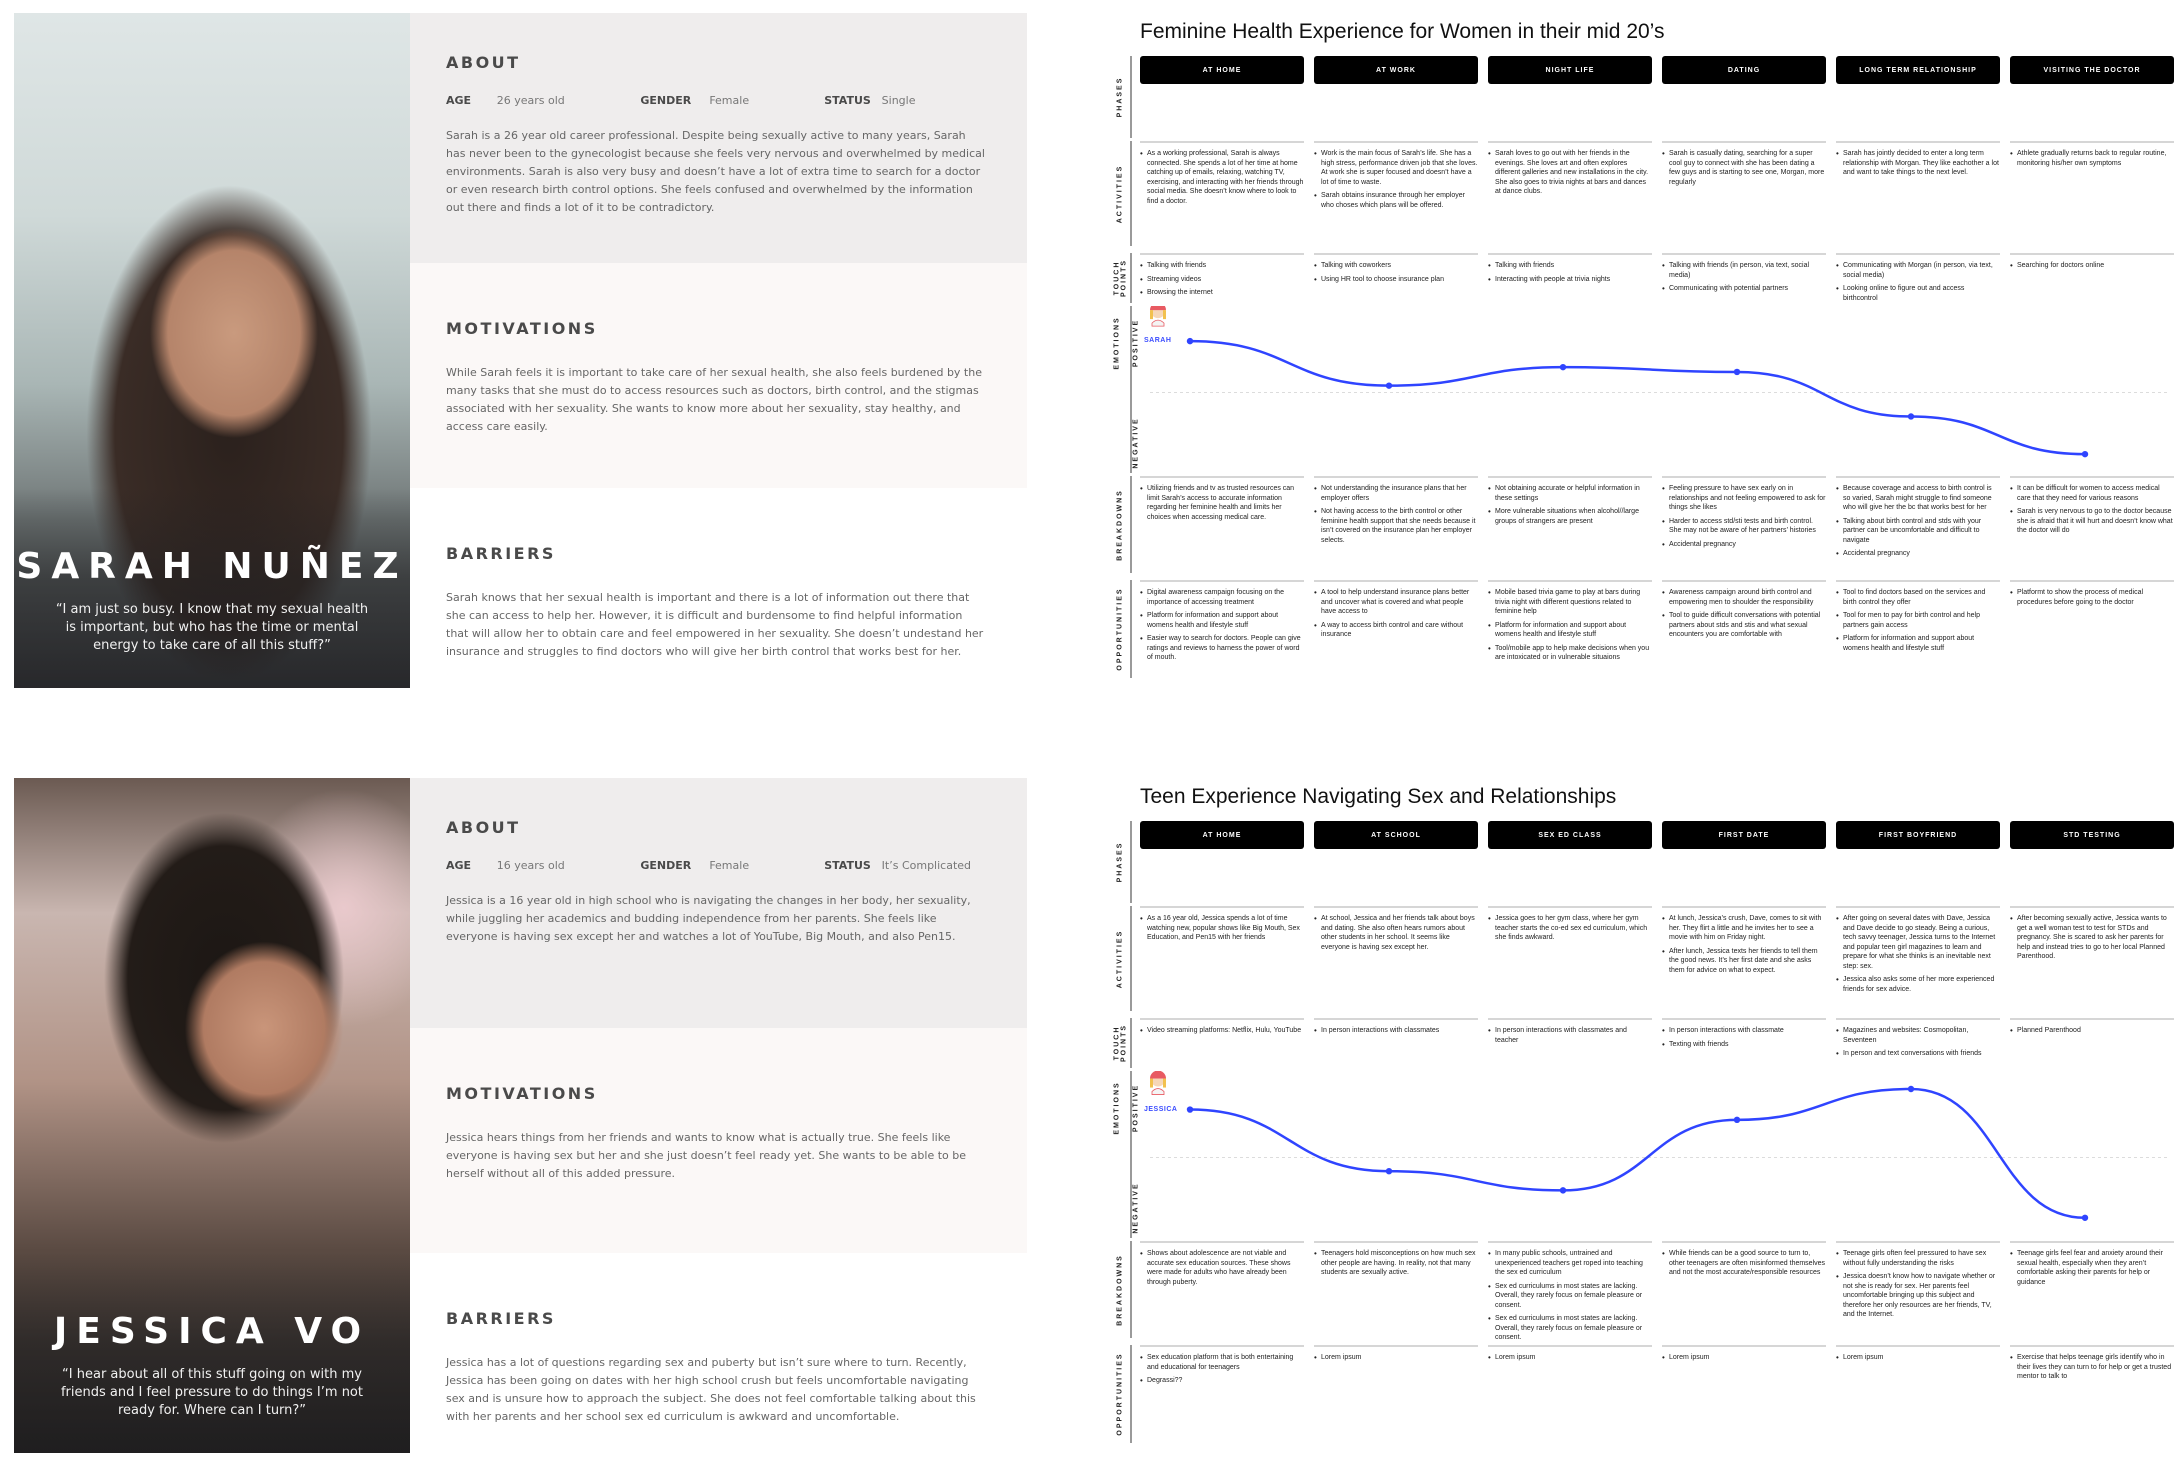  Describe the element at coordinates (1121, 1289) in the screenshot. I see `row-label-breakdowns: BREAKDOWNS` at that location.